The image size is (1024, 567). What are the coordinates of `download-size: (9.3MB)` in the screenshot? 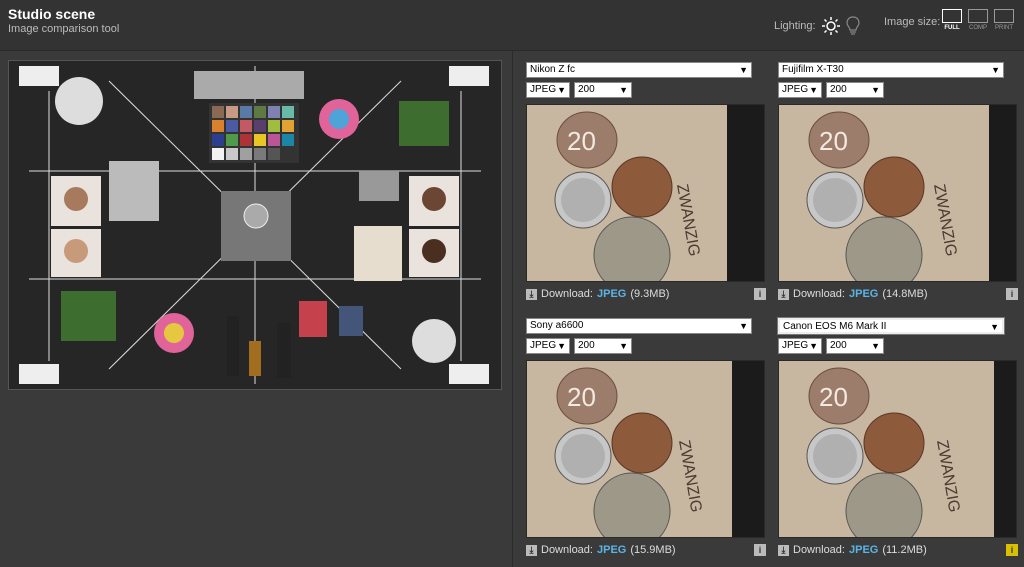 It's located at (650, 294).